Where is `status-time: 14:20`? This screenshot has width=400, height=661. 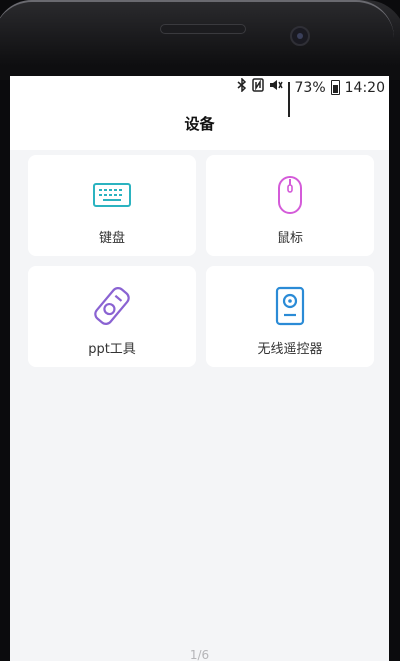 status-time: 14:20 is located at coordinates (364, 87).